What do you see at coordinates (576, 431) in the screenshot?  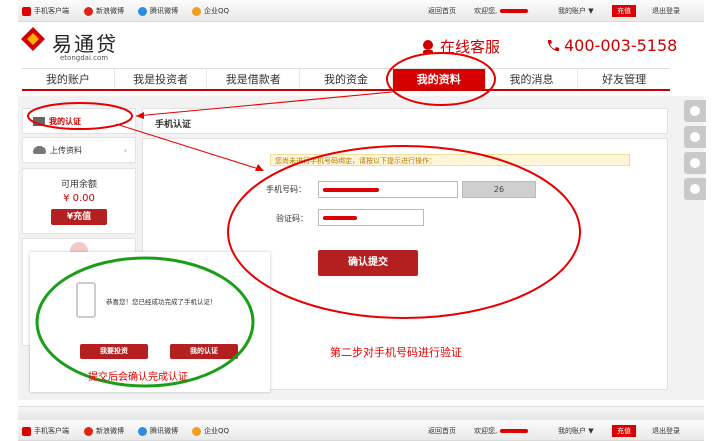 I see `bottom-my-account-dropdown: 我的账户 ▼` at bounding box center [576, 431].